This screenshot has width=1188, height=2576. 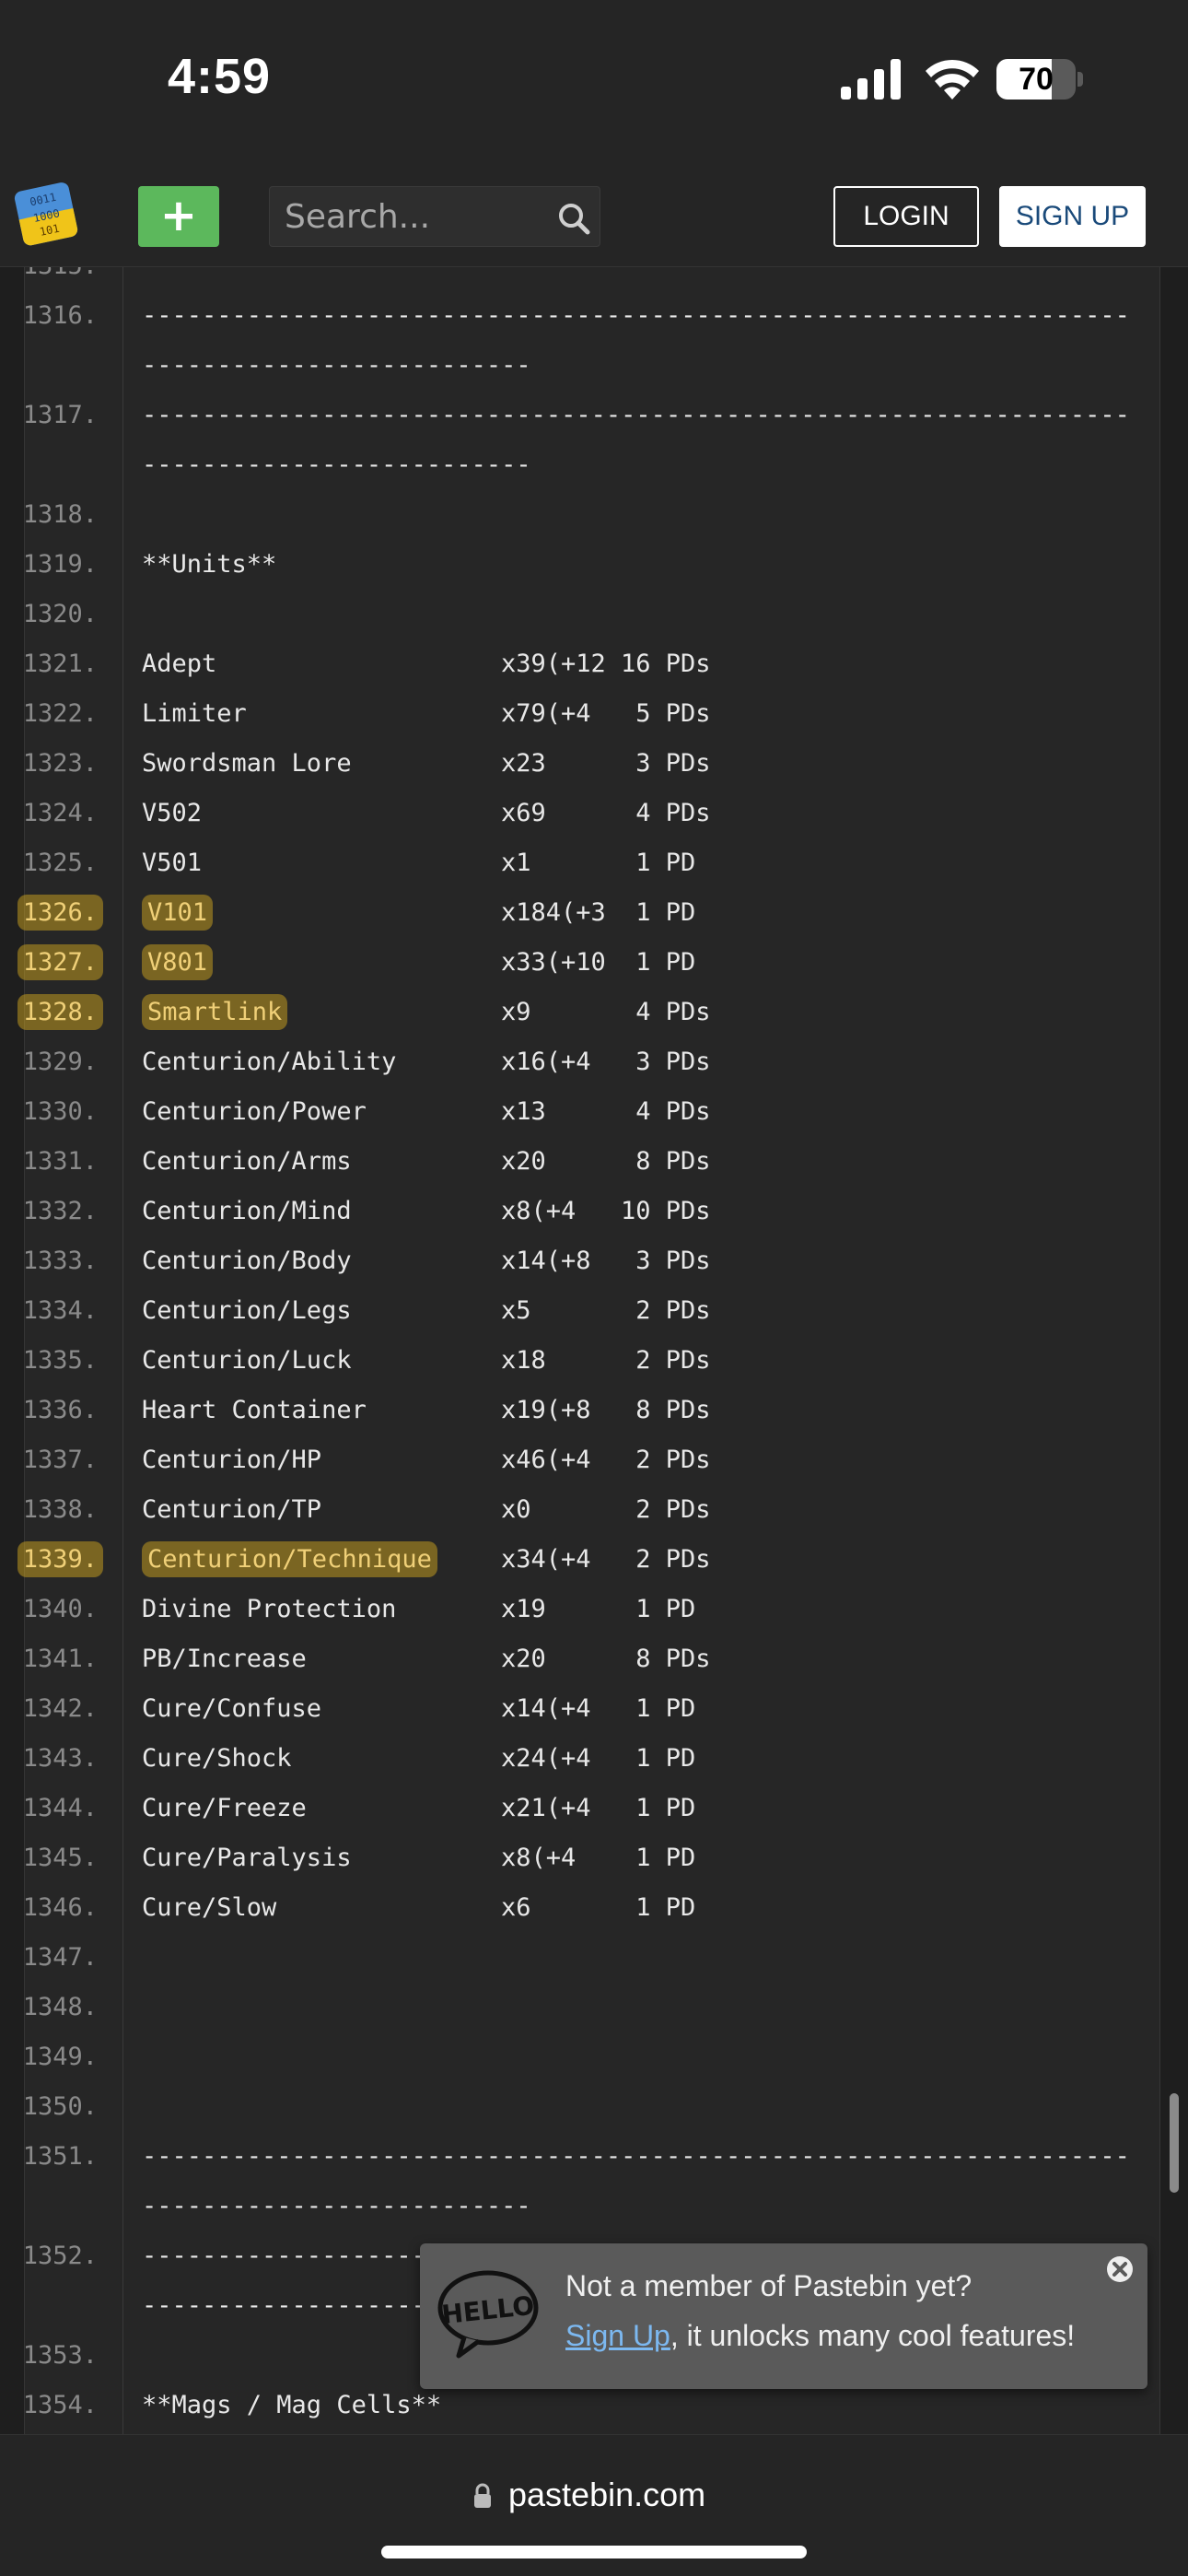 I want to click on unit-name: Centurion/Technique, so click(x=289, y=1559).